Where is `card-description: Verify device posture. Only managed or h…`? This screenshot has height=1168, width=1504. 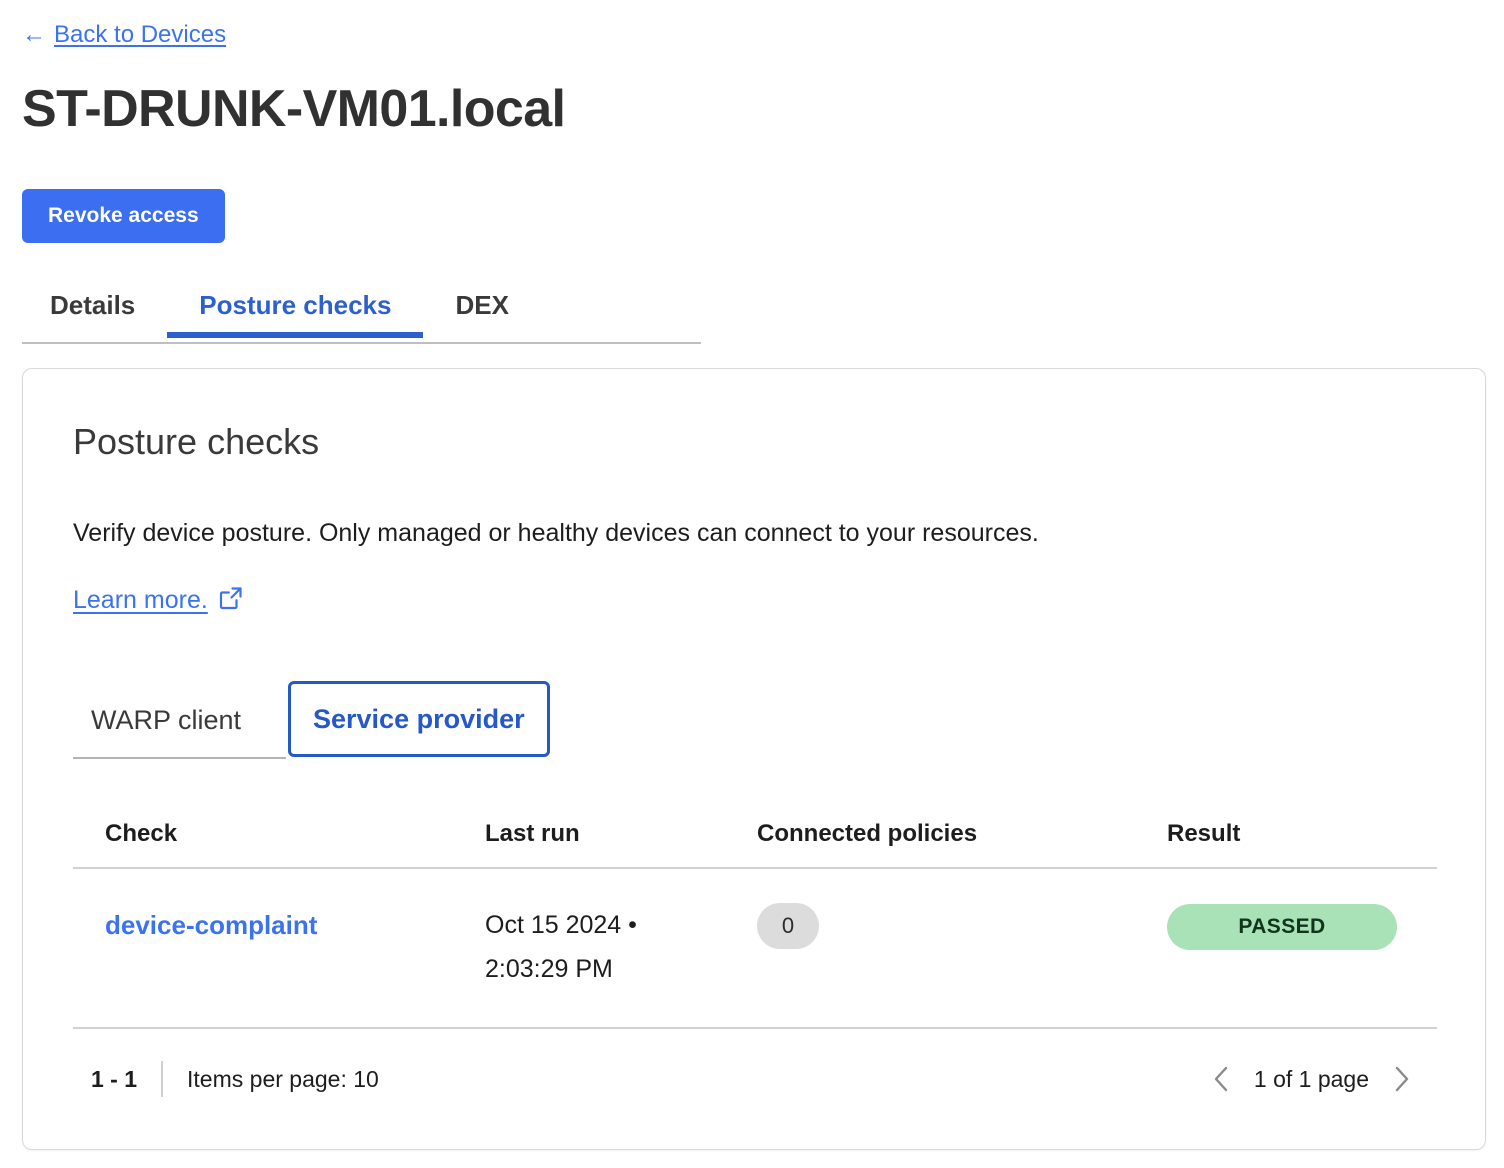
card-description: Verify device posture. Only managed or h… is located at coordinates (556, 533).